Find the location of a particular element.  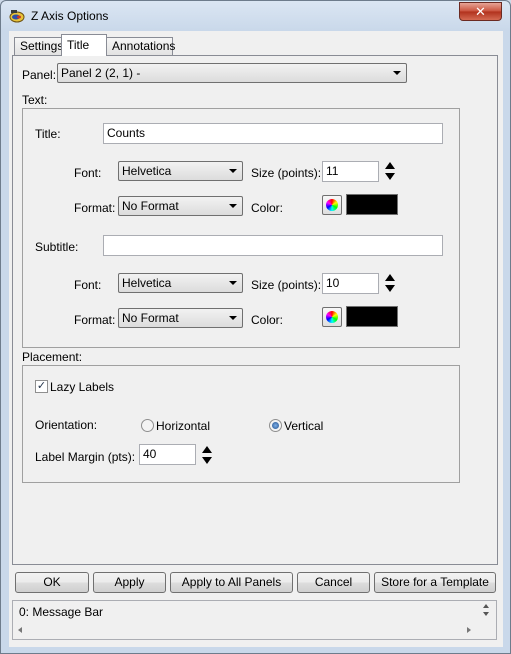

subtitle-size-input: 10 is located at coordinates (350, 283).